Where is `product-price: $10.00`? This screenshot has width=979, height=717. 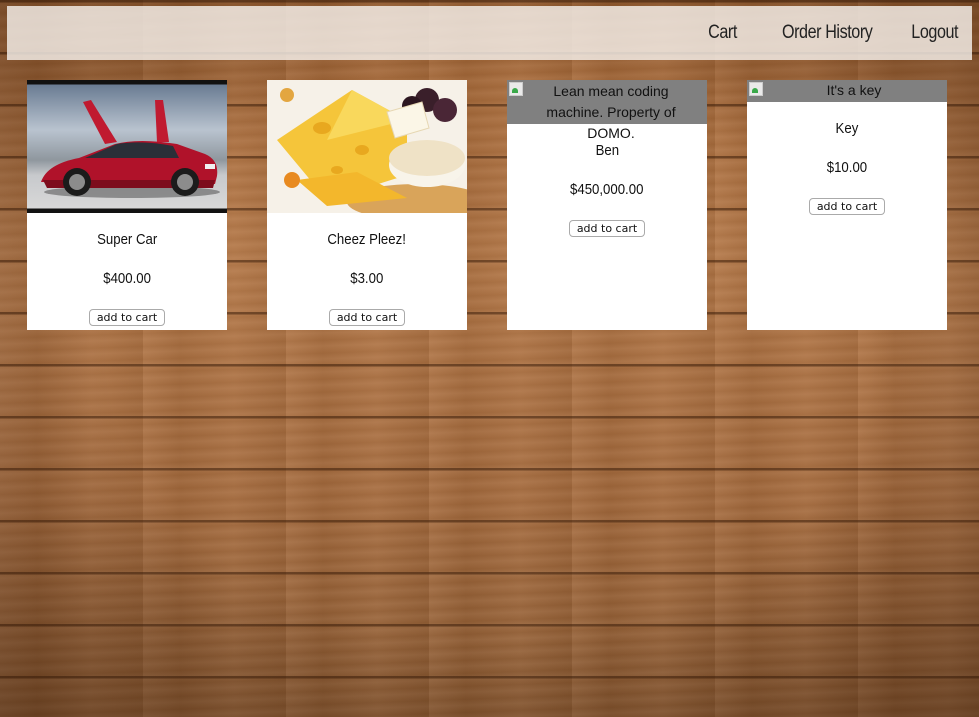 product-price: $10.00 is located at coordinates (847, 167).